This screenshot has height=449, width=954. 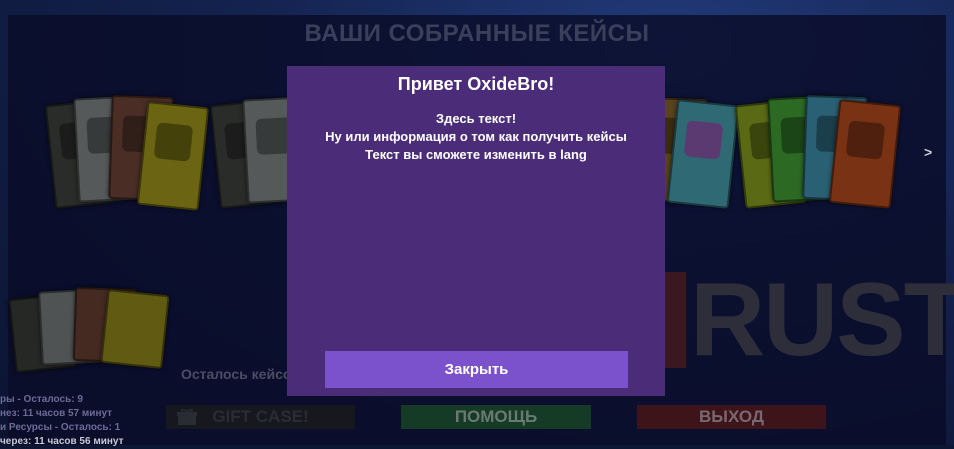 I want to click on exit-button: ВЫХОД, so click(x=731, y=417).